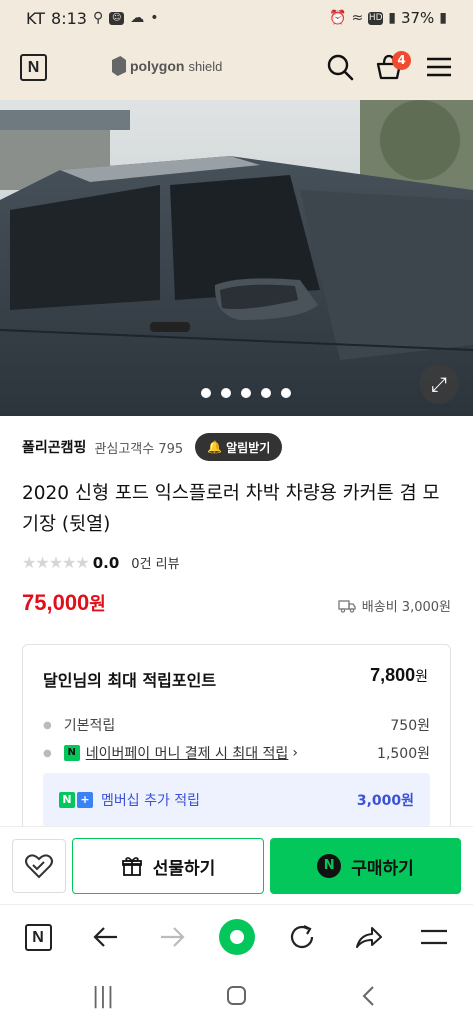 The width and height of the screenshot is (473, 1024). What do you see at coordinates (403, 754) in the screenshot?
I see `npay-points-amount: 1,500원` at bounding box center [403, 754].